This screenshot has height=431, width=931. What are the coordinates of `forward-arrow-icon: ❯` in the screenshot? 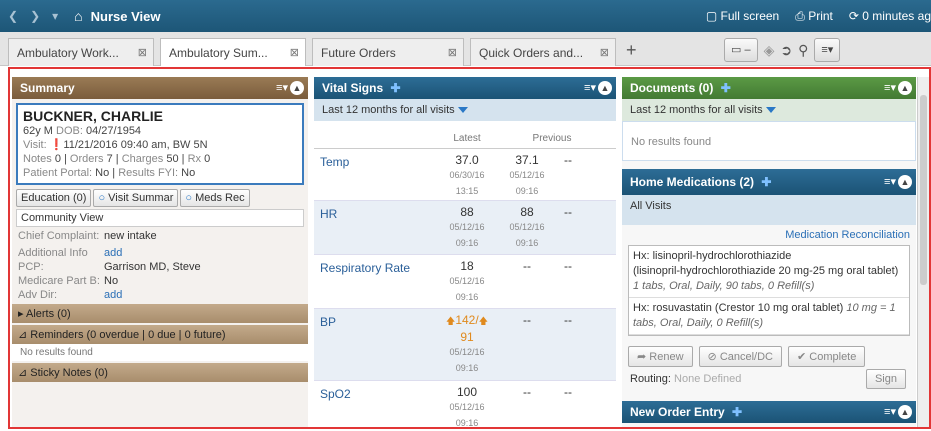 It's located at (35, 16).